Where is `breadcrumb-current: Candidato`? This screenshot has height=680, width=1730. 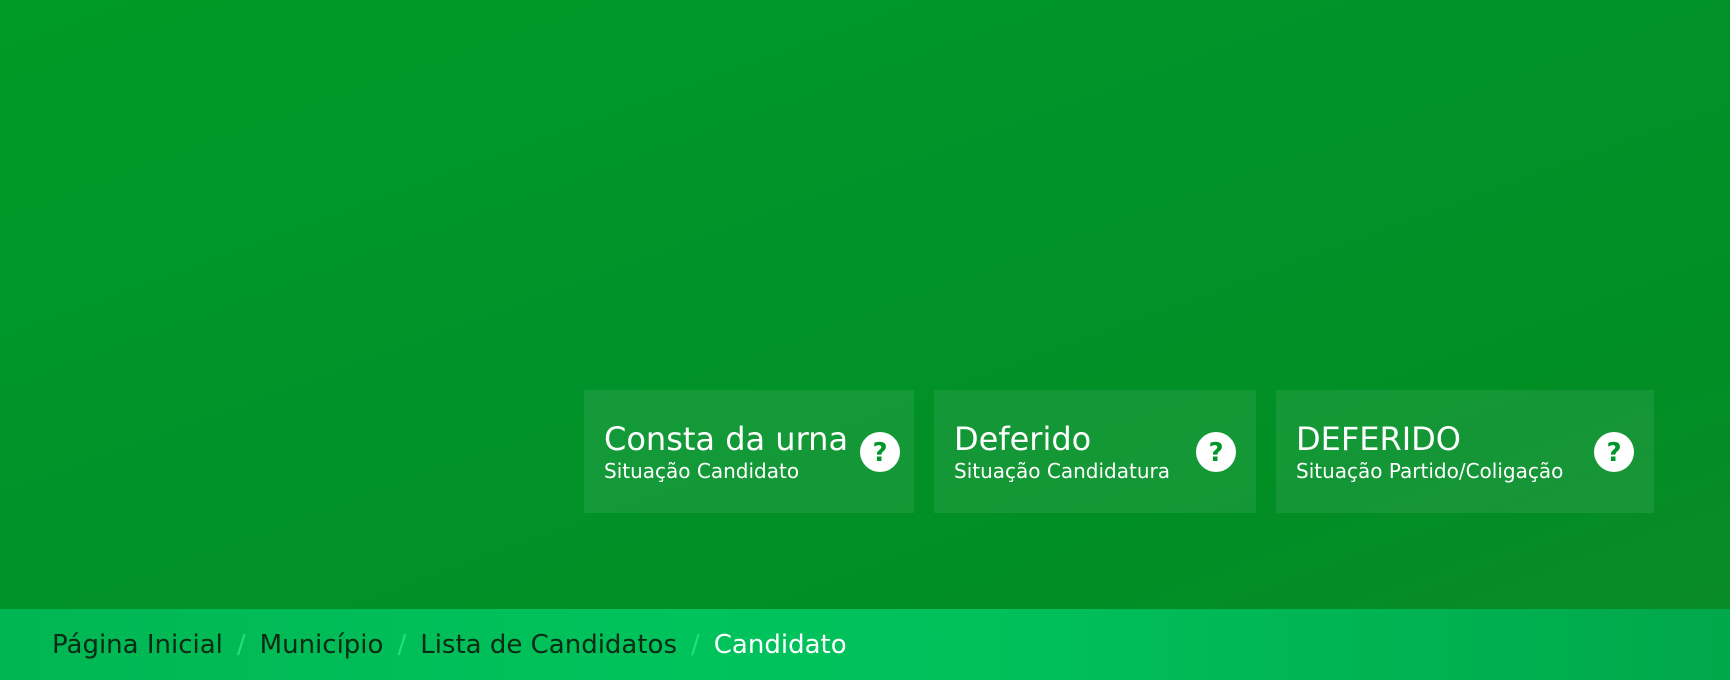 breadcrumb-current: Candidato is located at coordinates (780, 644).